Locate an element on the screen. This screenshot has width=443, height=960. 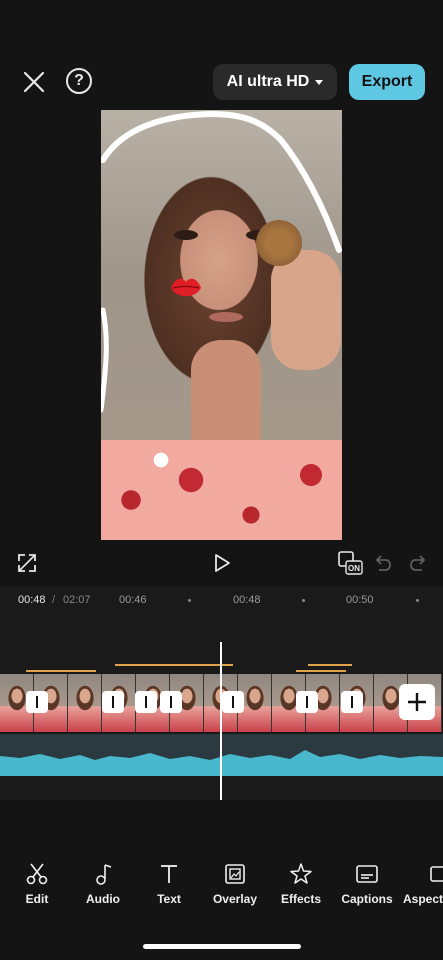
tool-label: Overlay is located at coordinates (235, 899).